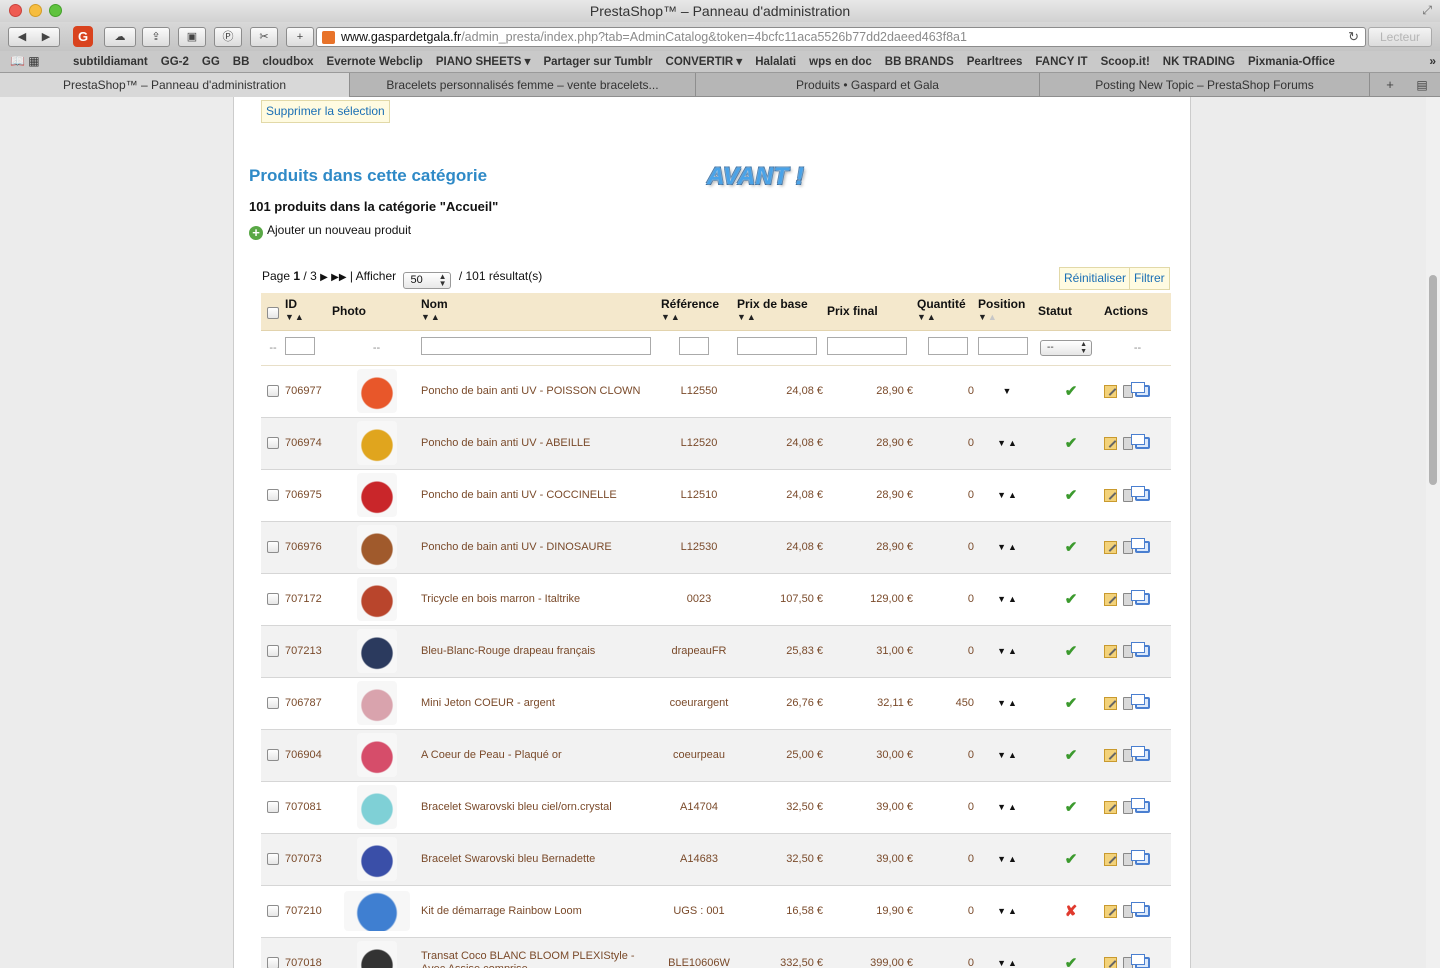  I want to click on product-final-price: 399,00 €, so click(872, 952).